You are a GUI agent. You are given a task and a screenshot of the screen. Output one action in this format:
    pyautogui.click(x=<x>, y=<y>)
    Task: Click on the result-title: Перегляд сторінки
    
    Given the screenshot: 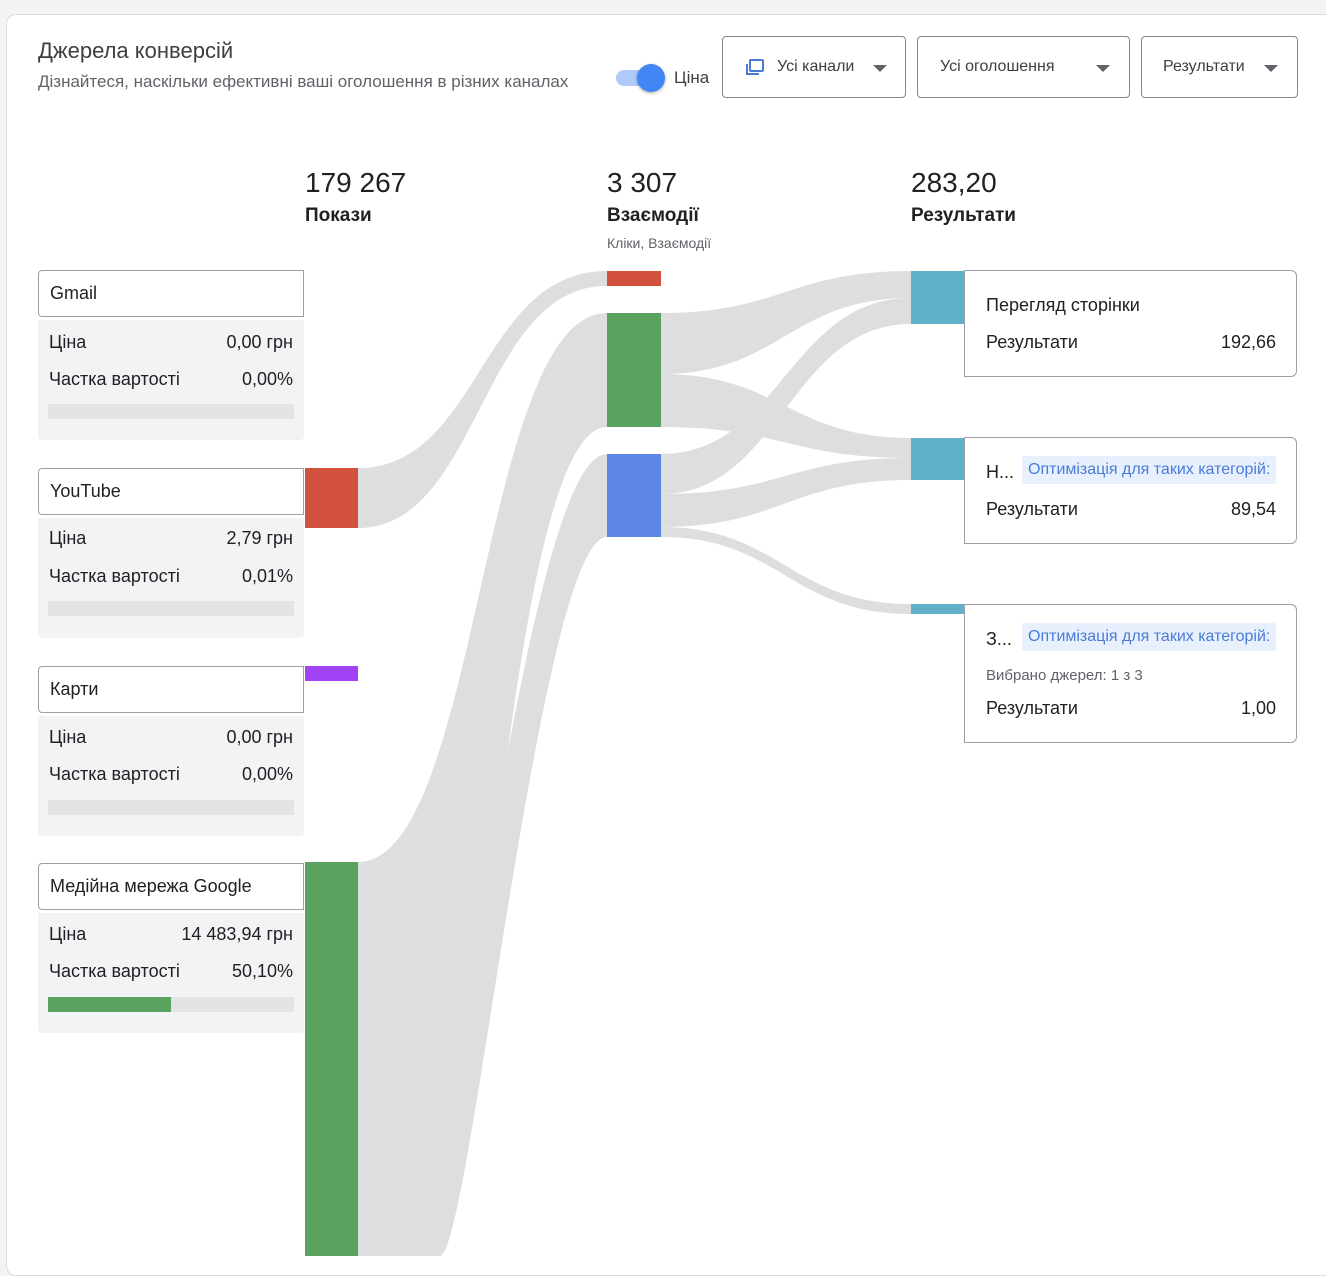 What is the action you would take?
    pyautogui.click(x=1063, y=305)
    